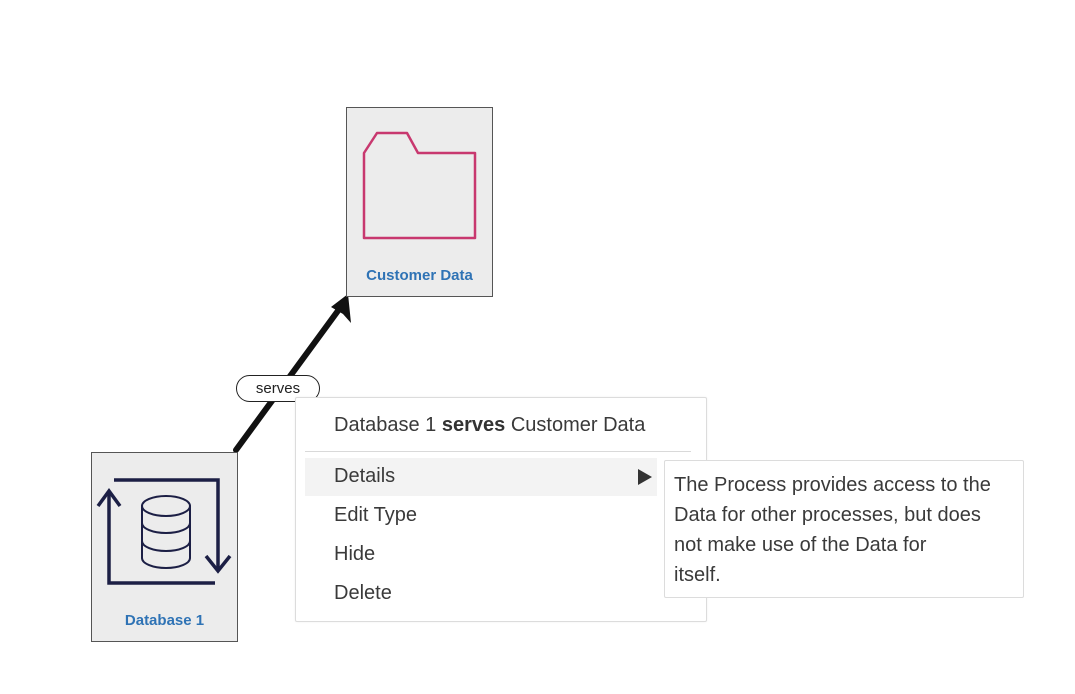 The image size is (1075, 694). Describe the element at coordinates (473, 425) in the screenshot. I see `menu-header-relation: serves` at that location.